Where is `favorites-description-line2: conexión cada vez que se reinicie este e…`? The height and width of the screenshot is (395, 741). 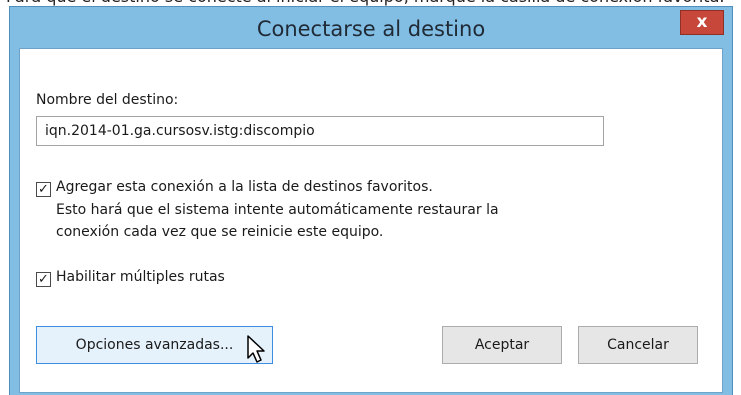
favorites-description-line2: conexión cada vez que se reinicie este e… is located at coordinates (220, 232).